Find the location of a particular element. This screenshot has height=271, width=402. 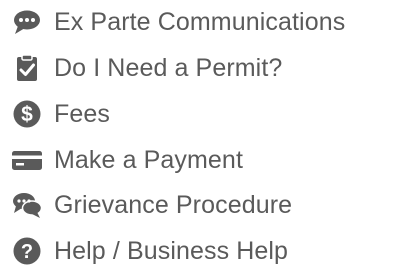

question-circle-icon: ? is located at coordinates (27, 251).